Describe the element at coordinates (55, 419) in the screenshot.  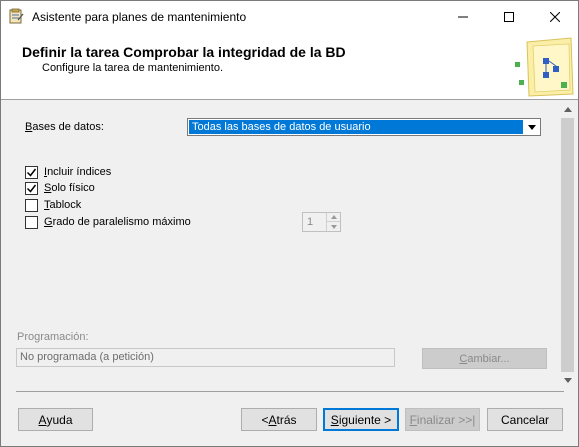
I see `help-button: Ayuda` at that location.